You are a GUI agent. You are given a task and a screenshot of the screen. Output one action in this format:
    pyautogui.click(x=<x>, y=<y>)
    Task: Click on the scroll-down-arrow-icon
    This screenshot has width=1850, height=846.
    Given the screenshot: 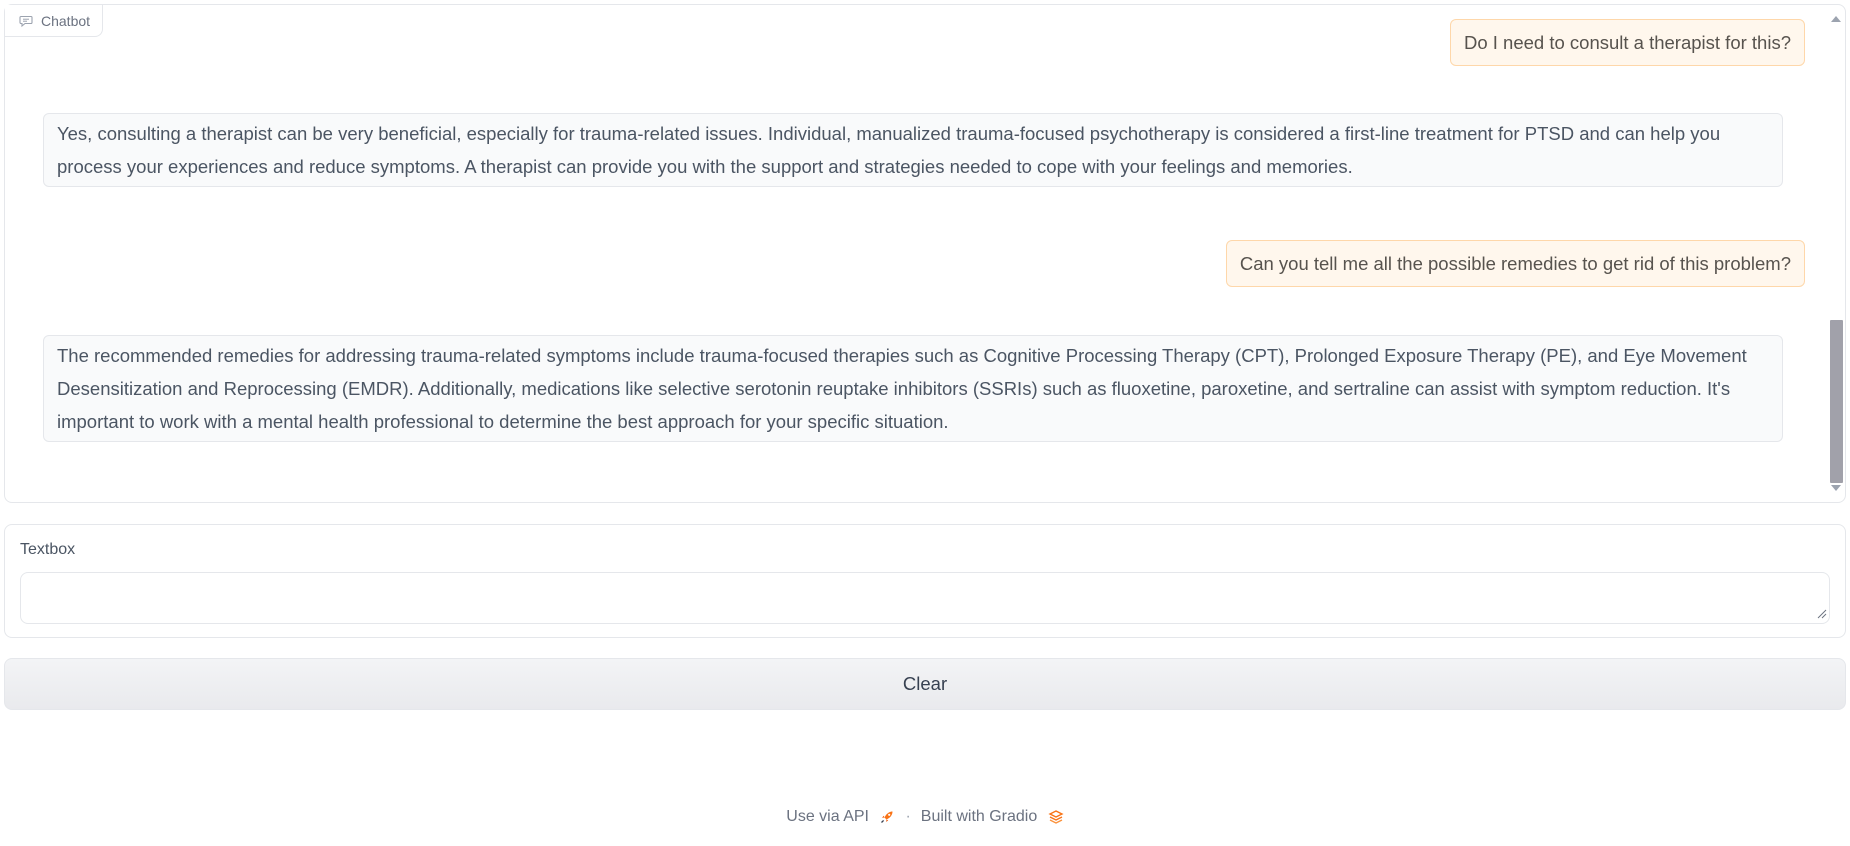 What is the action you would take?
    pyautogui.click(x=1836, y=488)
    